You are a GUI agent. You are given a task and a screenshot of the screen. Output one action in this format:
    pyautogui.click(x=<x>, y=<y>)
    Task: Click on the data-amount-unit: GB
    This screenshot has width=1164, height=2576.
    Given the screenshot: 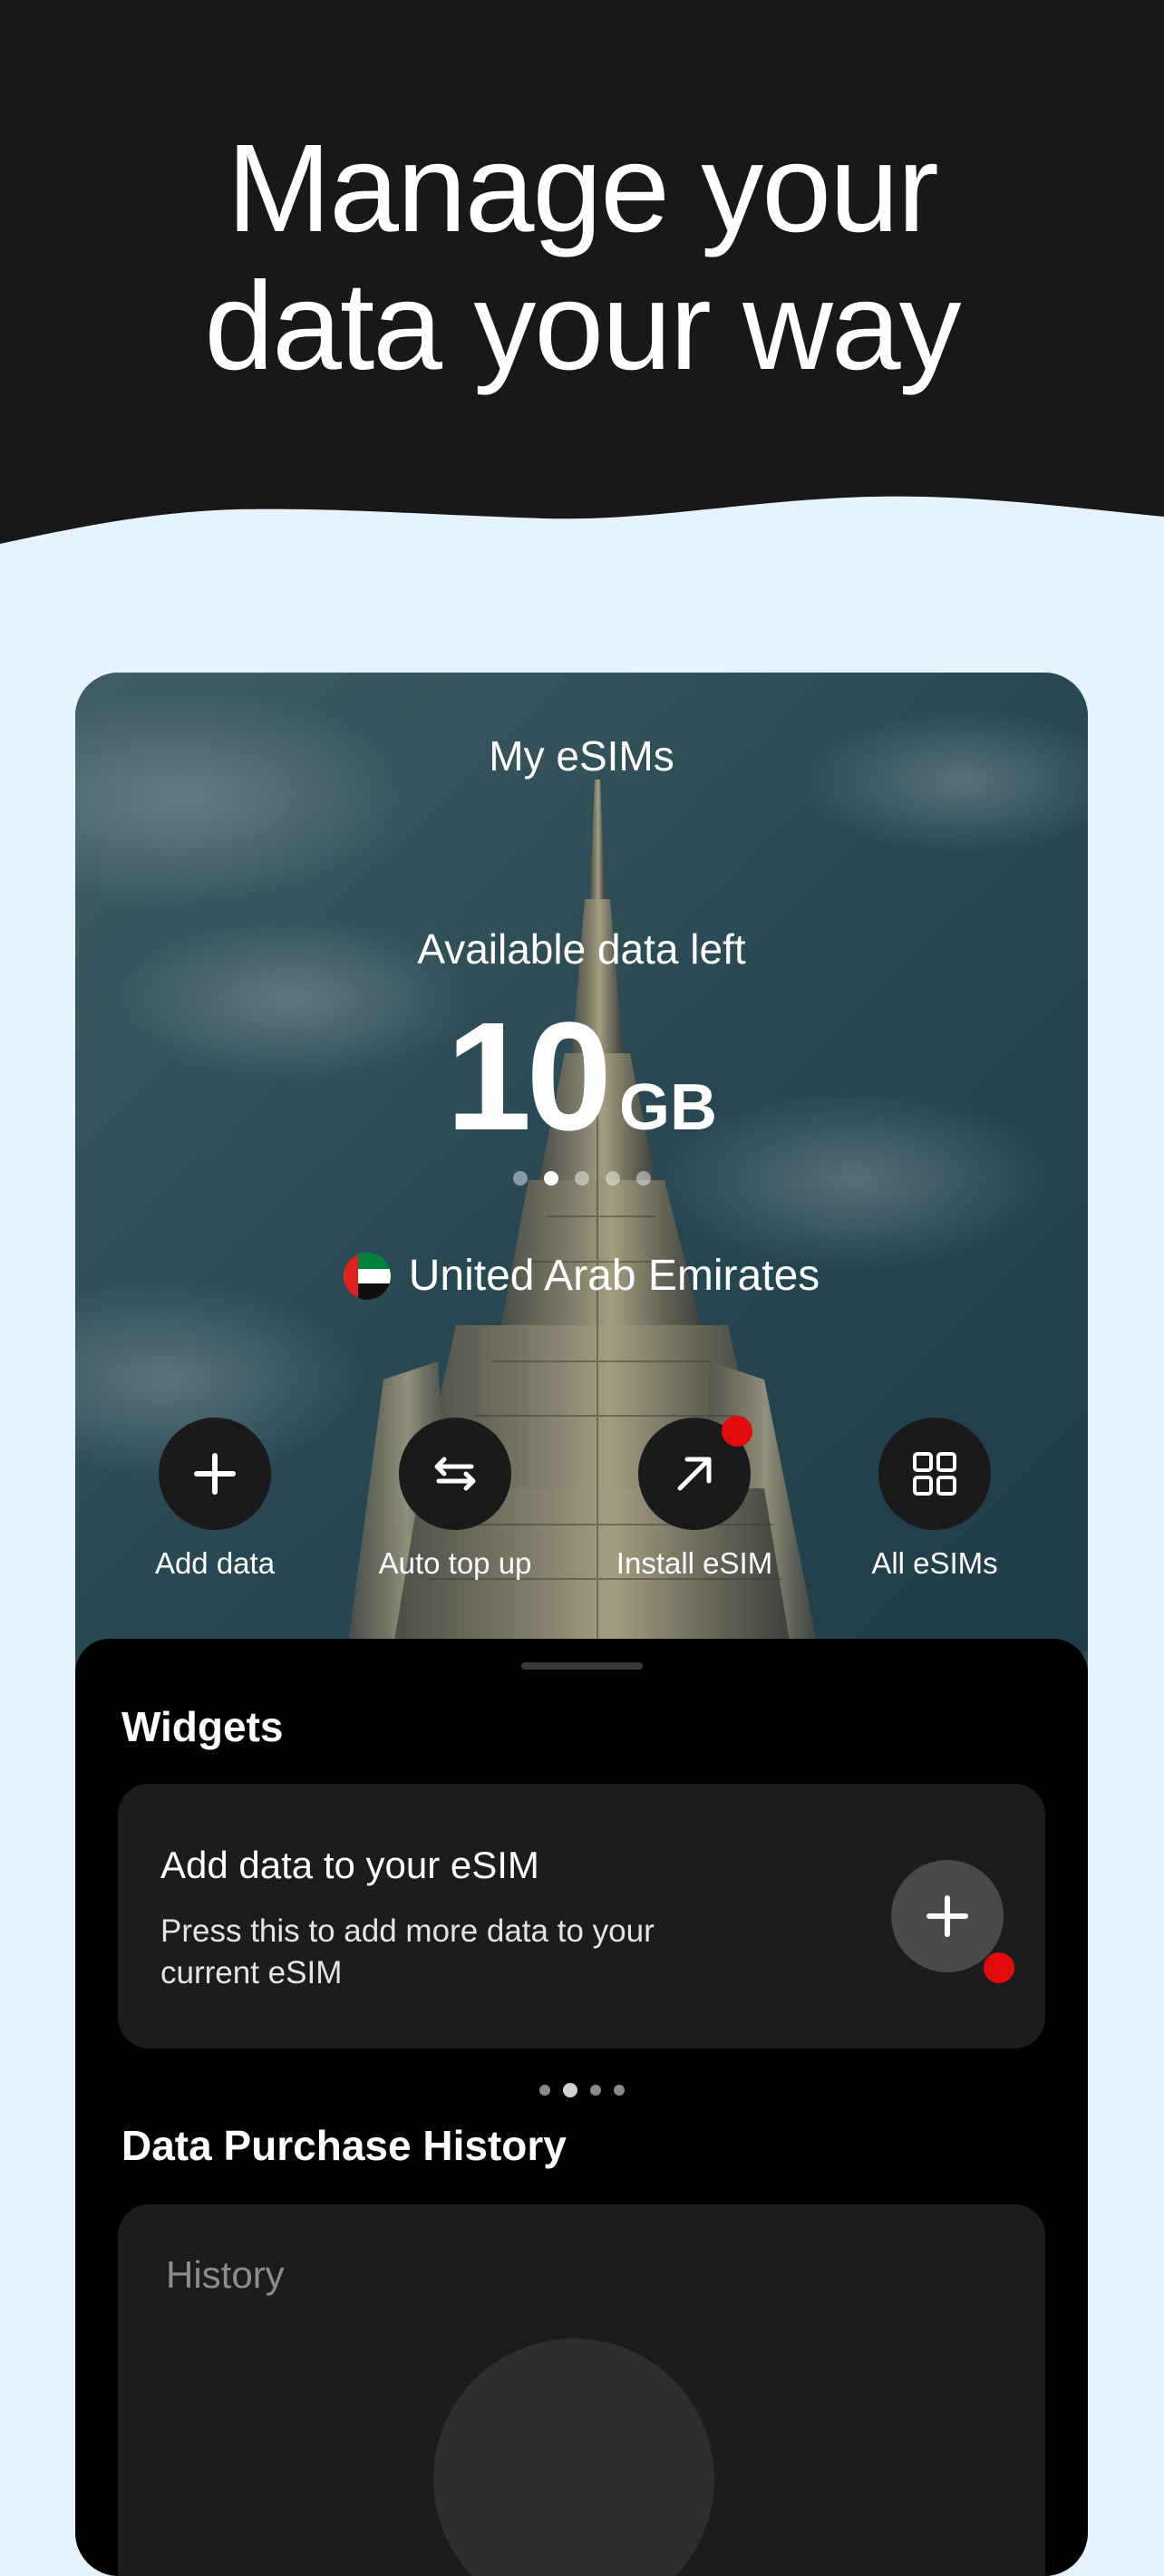 What is the action you would take?
    pyautogui.click(x=669, y=1107)
    